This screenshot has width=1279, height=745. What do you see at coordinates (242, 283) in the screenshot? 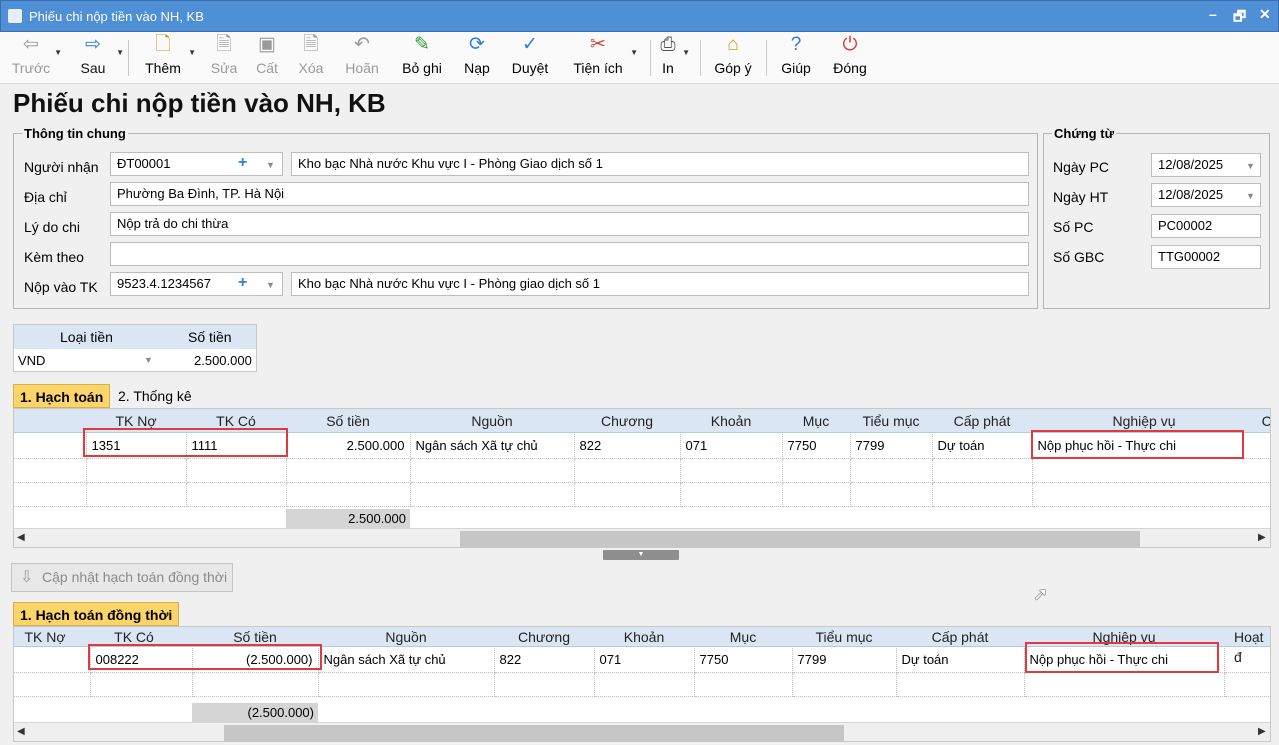
I see `add-account-icon: +` at bounding box center [242, 283].